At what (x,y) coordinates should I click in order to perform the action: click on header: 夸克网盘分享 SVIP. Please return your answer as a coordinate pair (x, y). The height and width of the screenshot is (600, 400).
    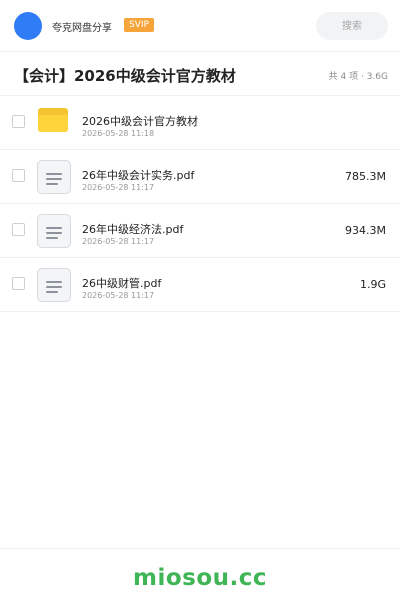
    Looking at the image, I should click on (200, 26).